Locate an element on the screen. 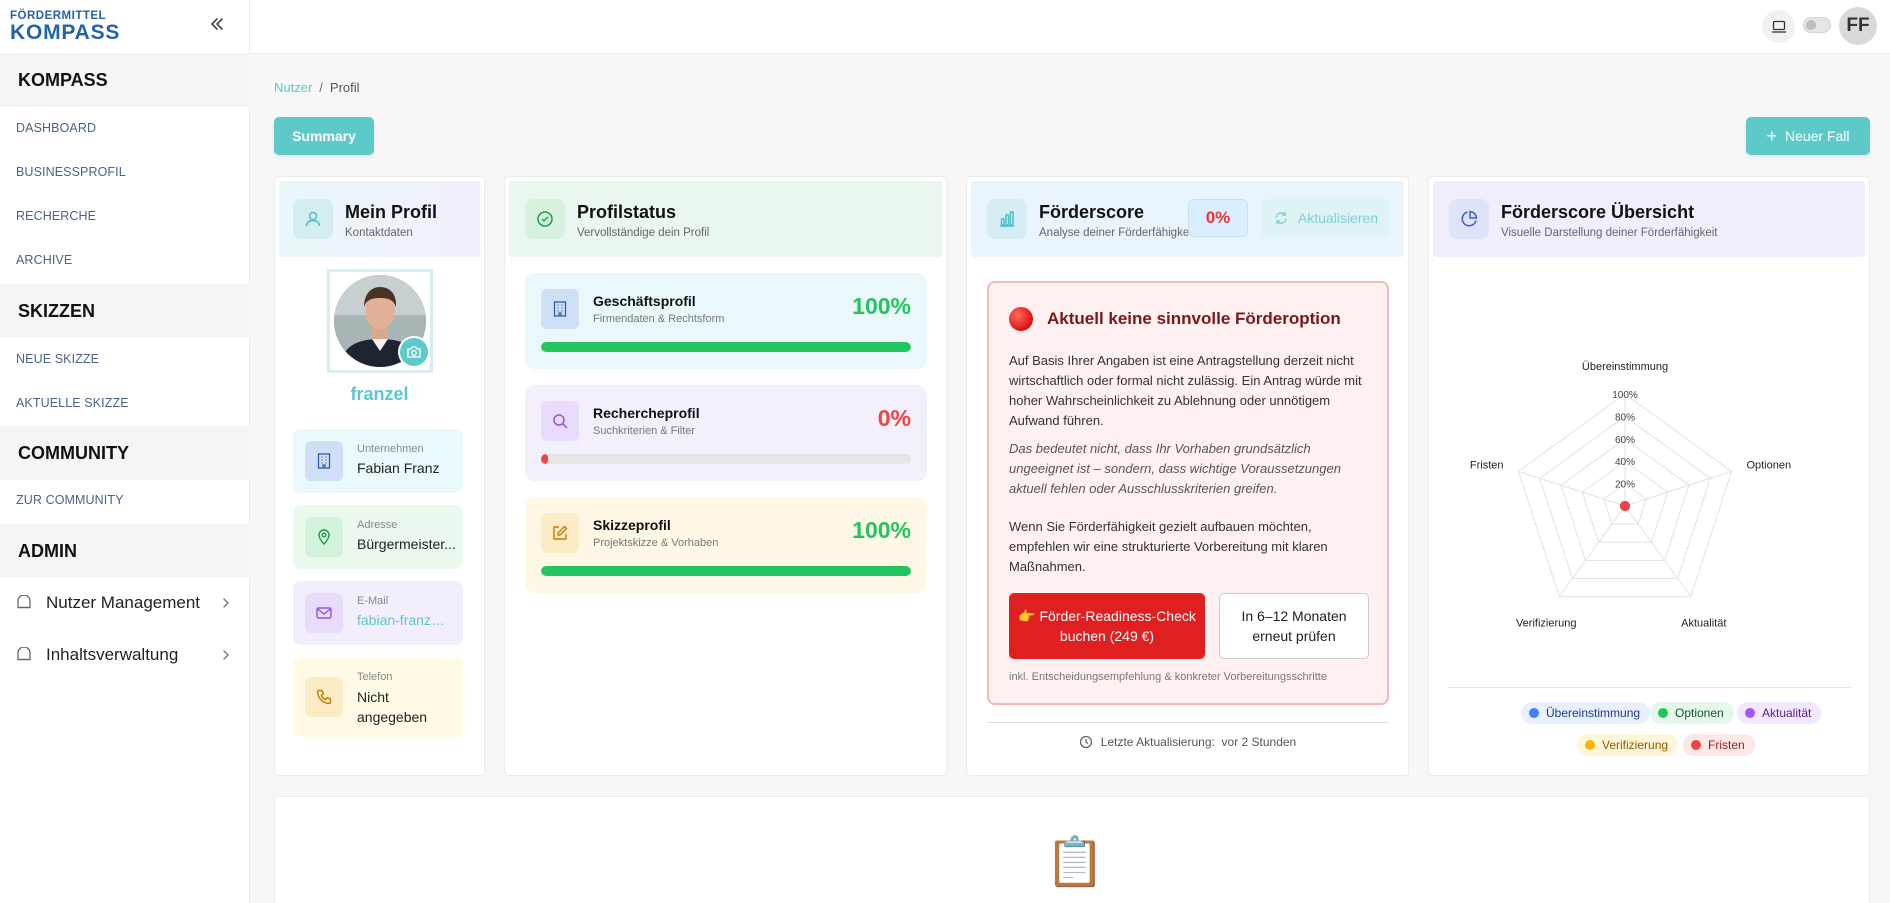 The image size is (1890, 903). item-subtitle: Projektskizze & Vorhaben is located at coordinates (656, 543).